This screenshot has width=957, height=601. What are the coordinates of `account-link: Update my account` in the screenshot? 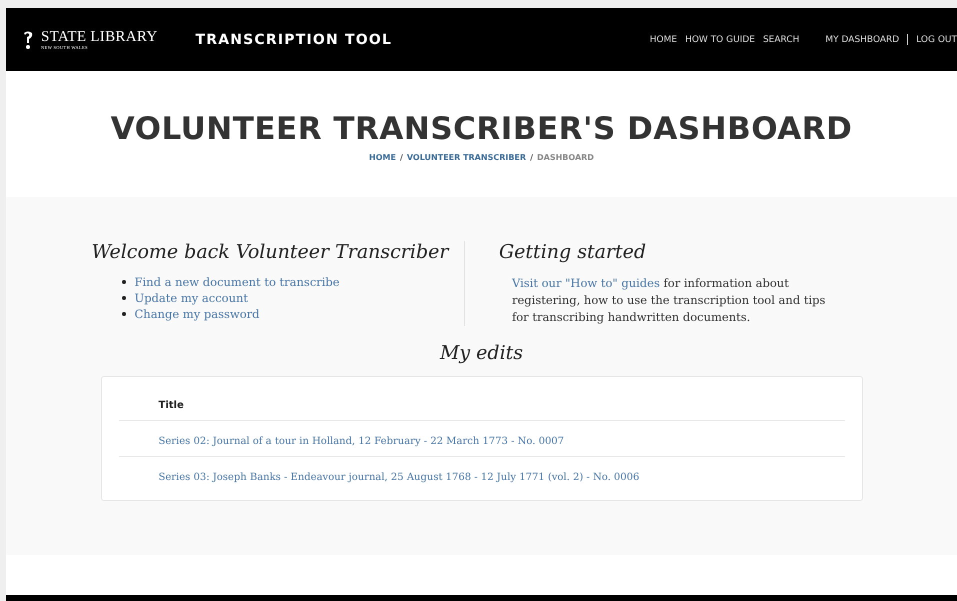 It's located at (191, 298).